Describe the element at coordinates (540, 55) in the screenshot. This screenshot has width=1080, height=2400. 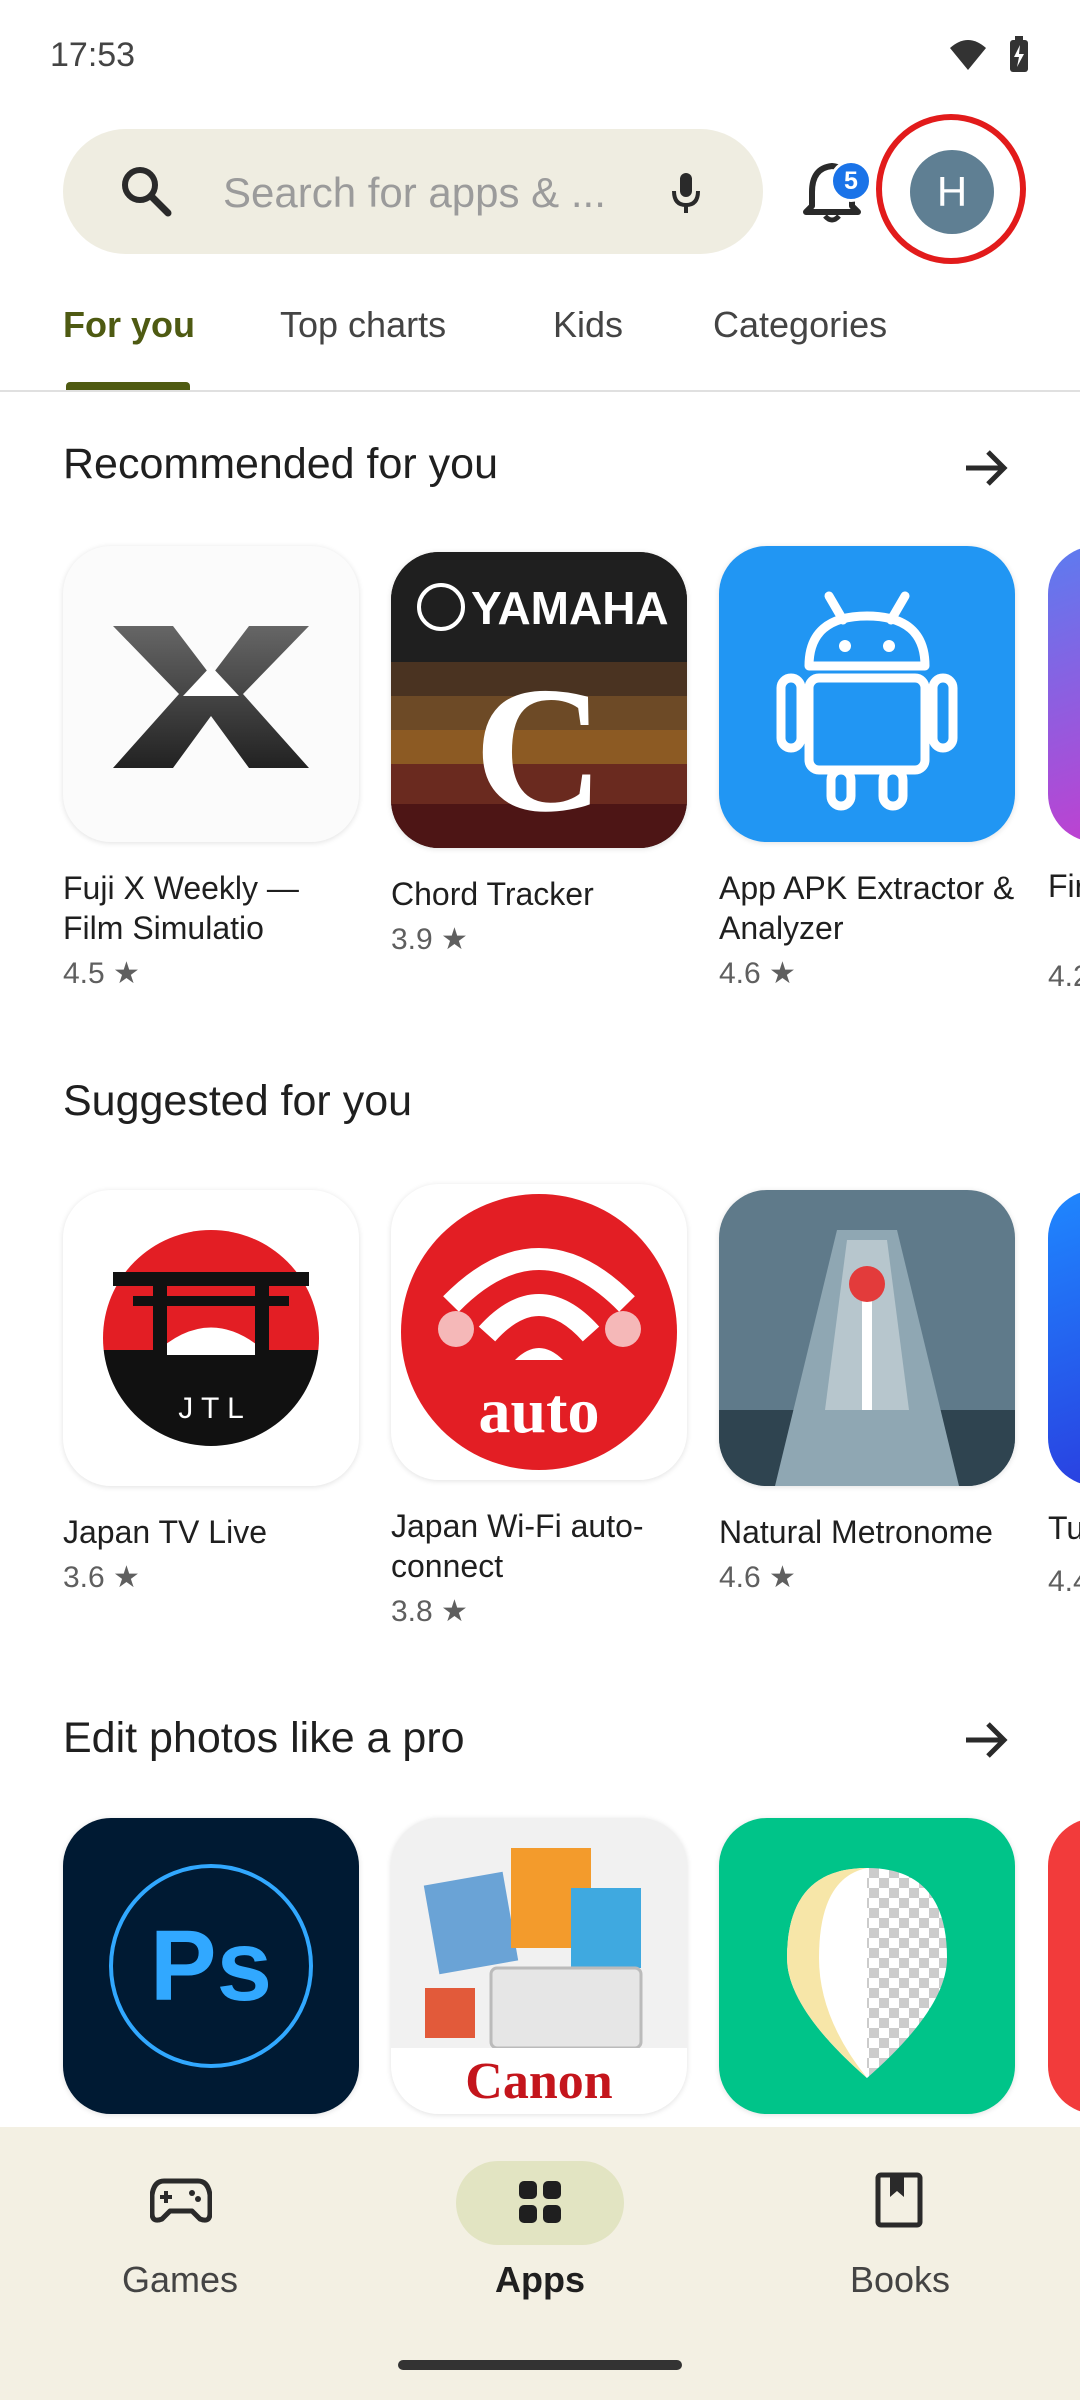
I see `status-bar: 17:53` at that location.